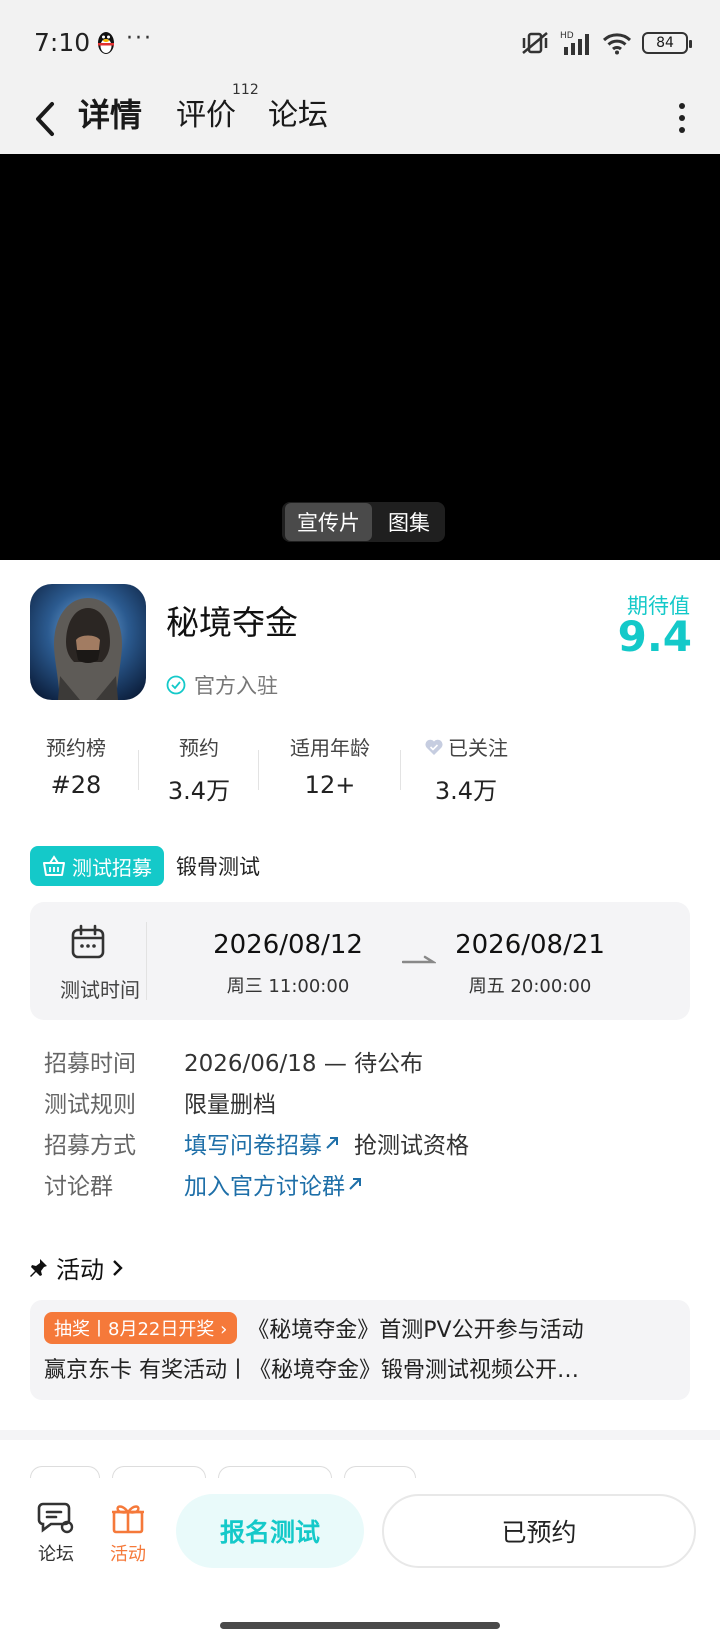 The height and width of the screenshot is (1640, 720). I want to click on tab-review-label: 评价, so click(206, 115).